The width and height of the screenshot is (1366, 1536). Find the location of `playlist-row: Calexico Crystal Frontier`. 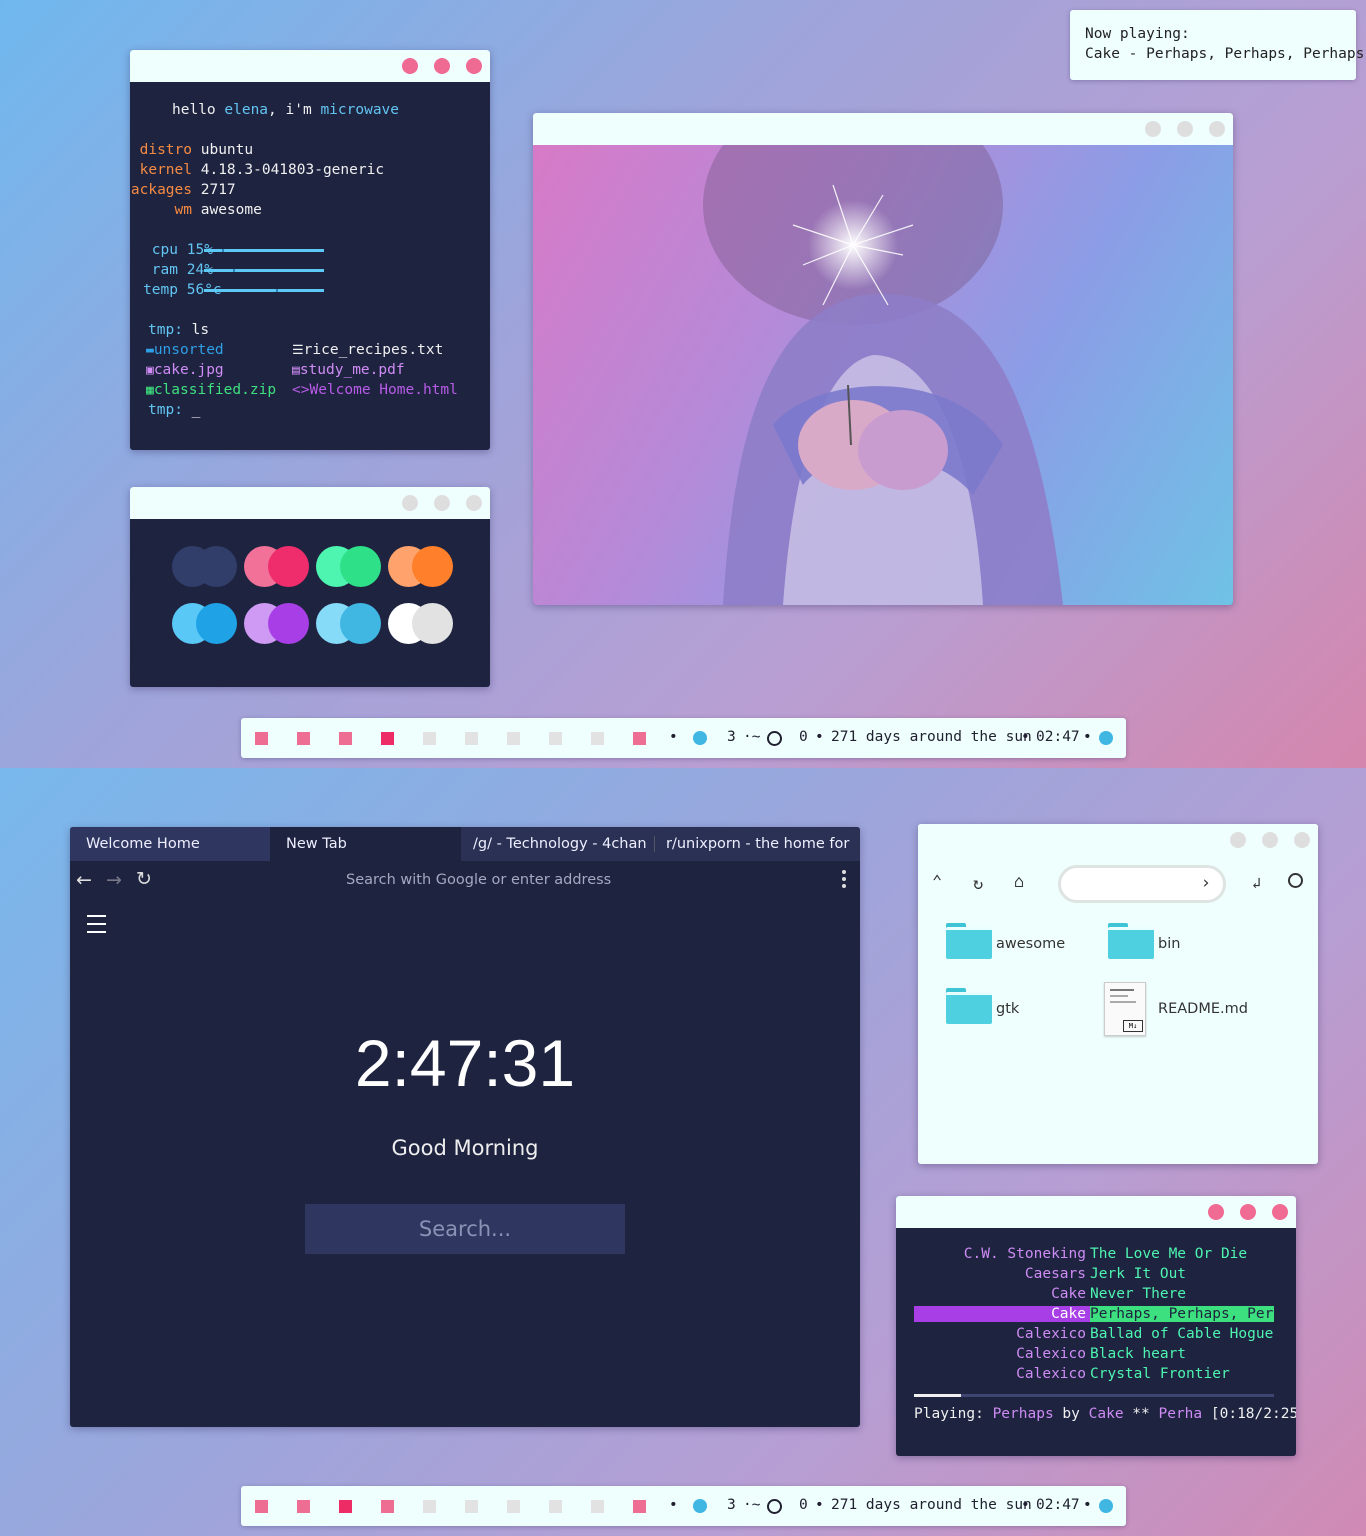

playlist-row: Calexico Crystal Frontier is located at coordinates (1094, 1376).